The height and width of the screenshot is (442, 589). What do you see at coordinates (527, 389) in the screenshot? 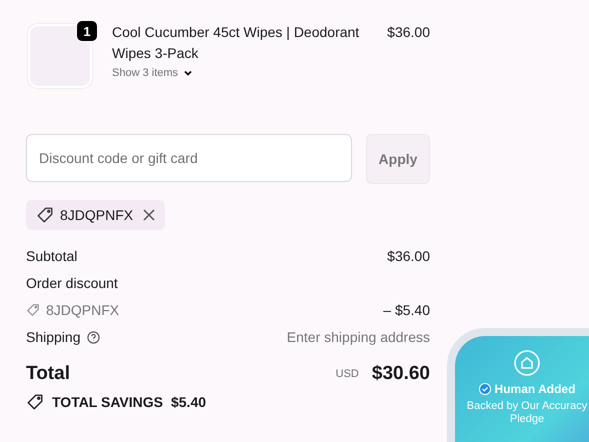
I see `badge-title: Human Added` at bounding box center [527, 389].